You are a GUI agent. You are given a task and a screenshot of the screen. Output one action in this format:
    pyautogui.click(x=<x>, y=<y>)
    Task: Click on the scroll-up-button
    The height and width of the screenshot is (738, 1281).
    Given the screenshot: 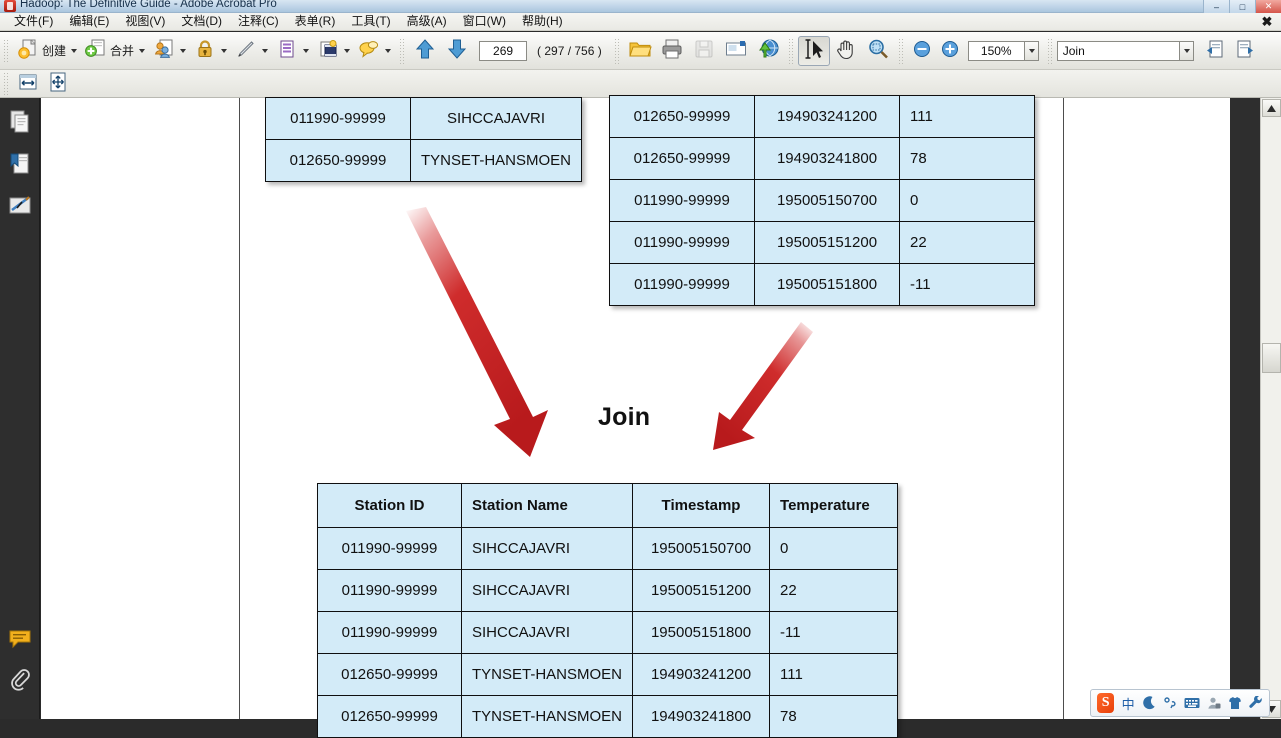 What is the action you would take?
    pyautogui.click(x=1271, y=108)
    